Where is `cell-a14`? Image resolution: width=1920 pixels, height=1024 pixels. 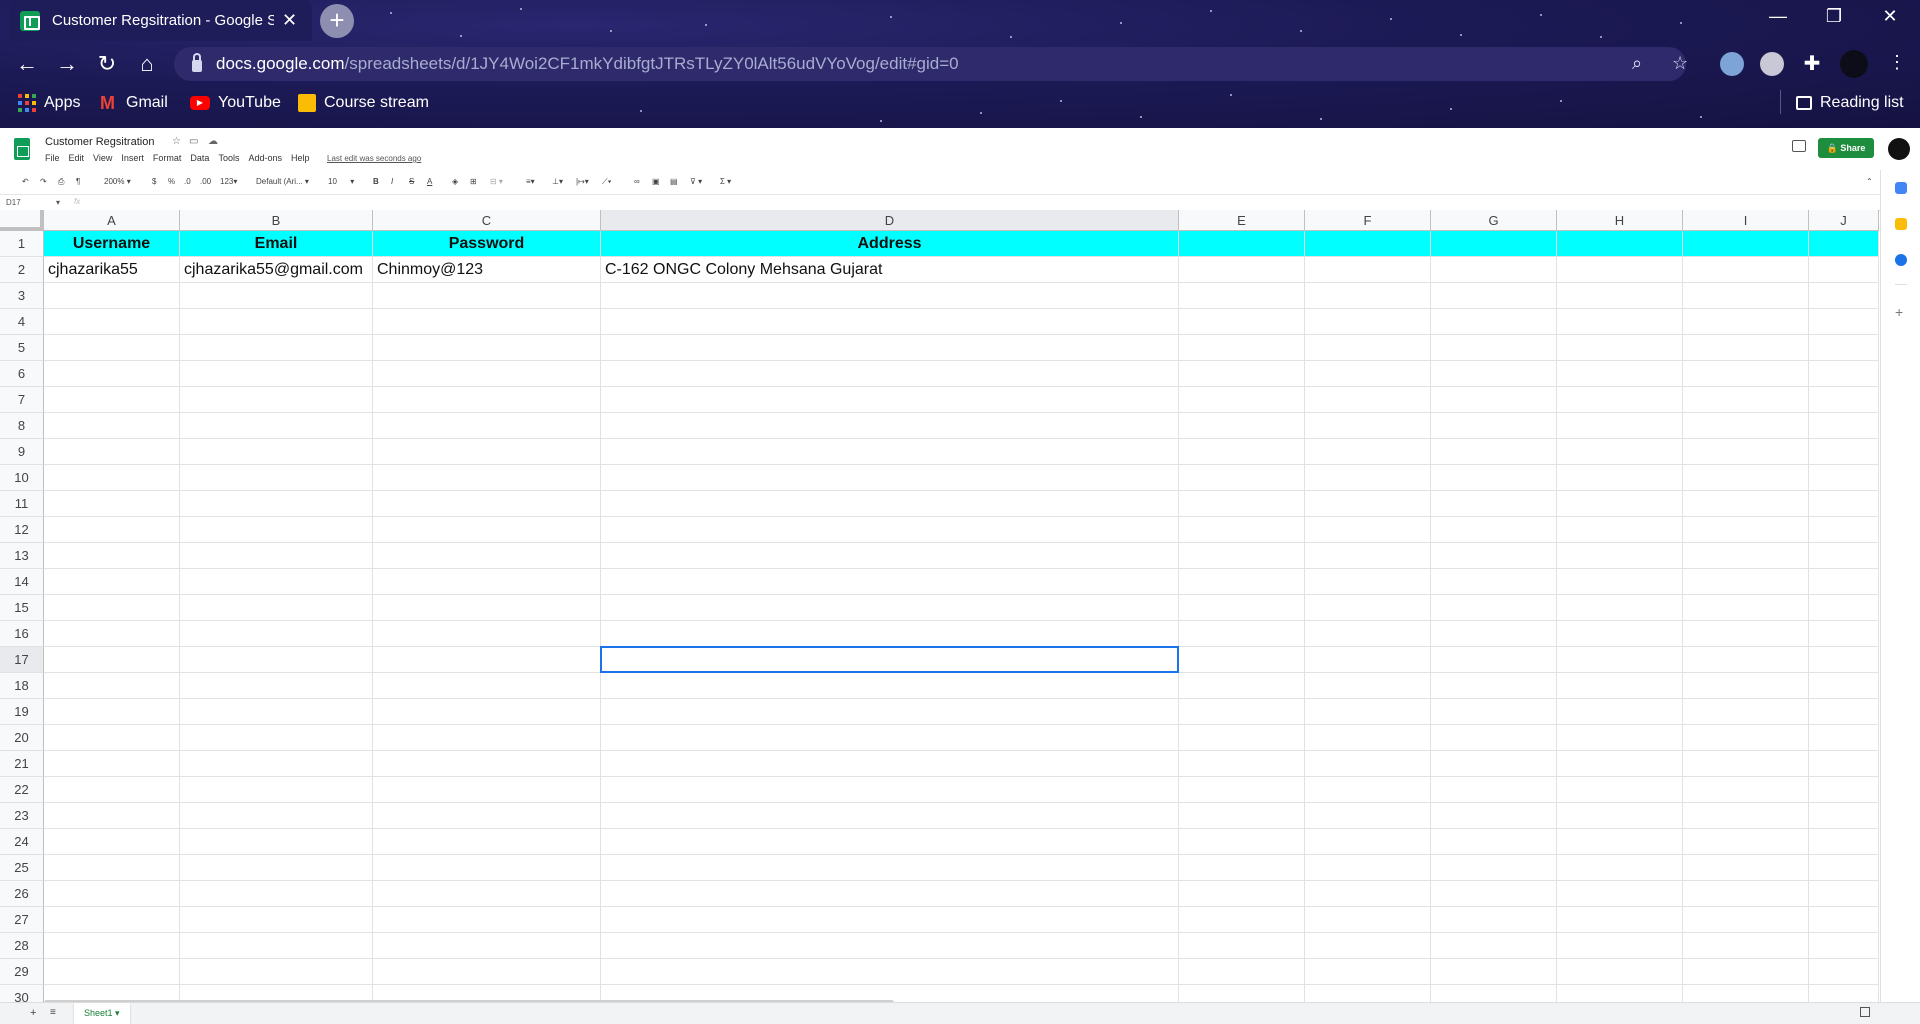
cell-a14 is located at coordinates (112, 582).